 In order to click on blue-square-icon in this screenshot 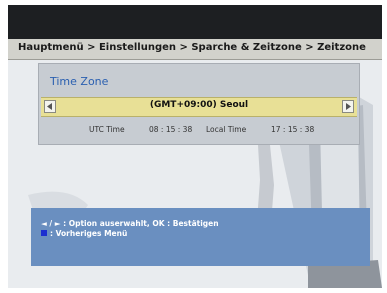, I will do `click(44, 233)`.